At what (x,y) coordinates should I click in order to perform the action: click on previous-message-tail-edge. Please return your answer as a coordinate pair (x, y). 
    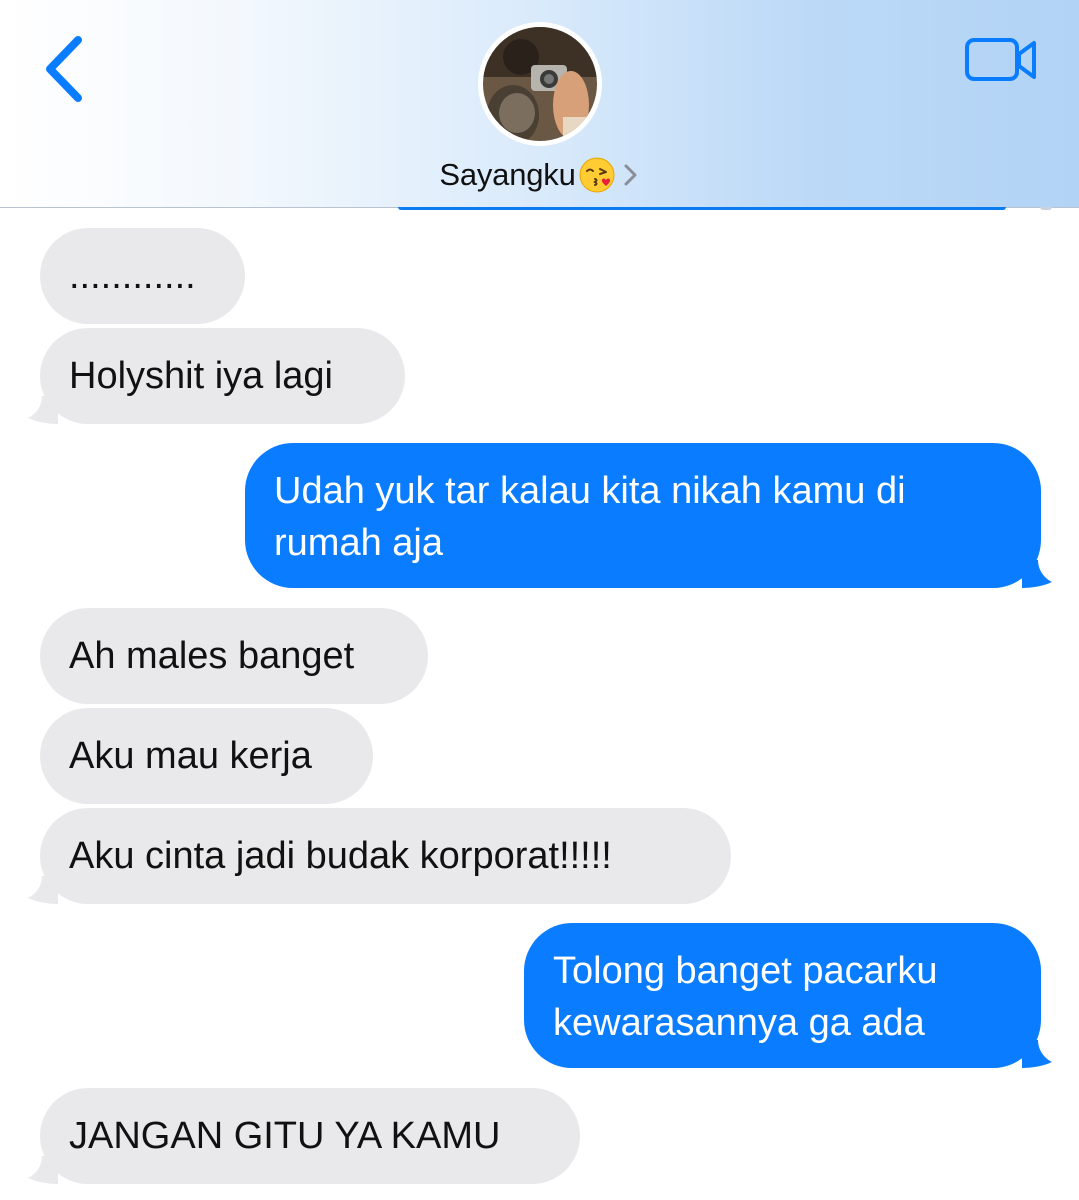
    Looking at the image, I should click on (1046, 208).